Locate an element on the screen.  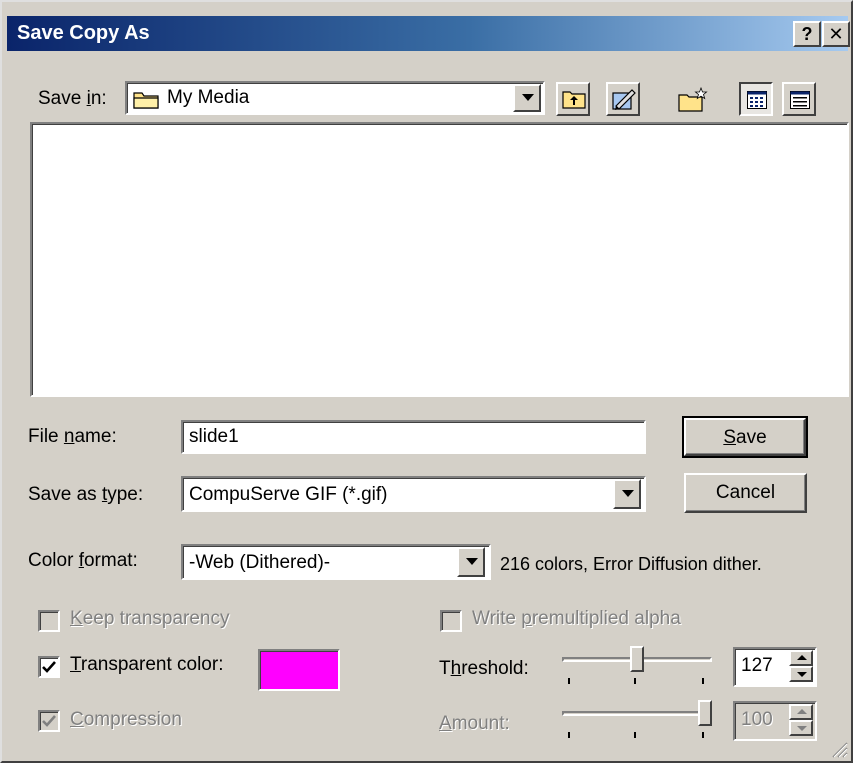
file-name-input: slide1 is located at coordinates (413, 437).